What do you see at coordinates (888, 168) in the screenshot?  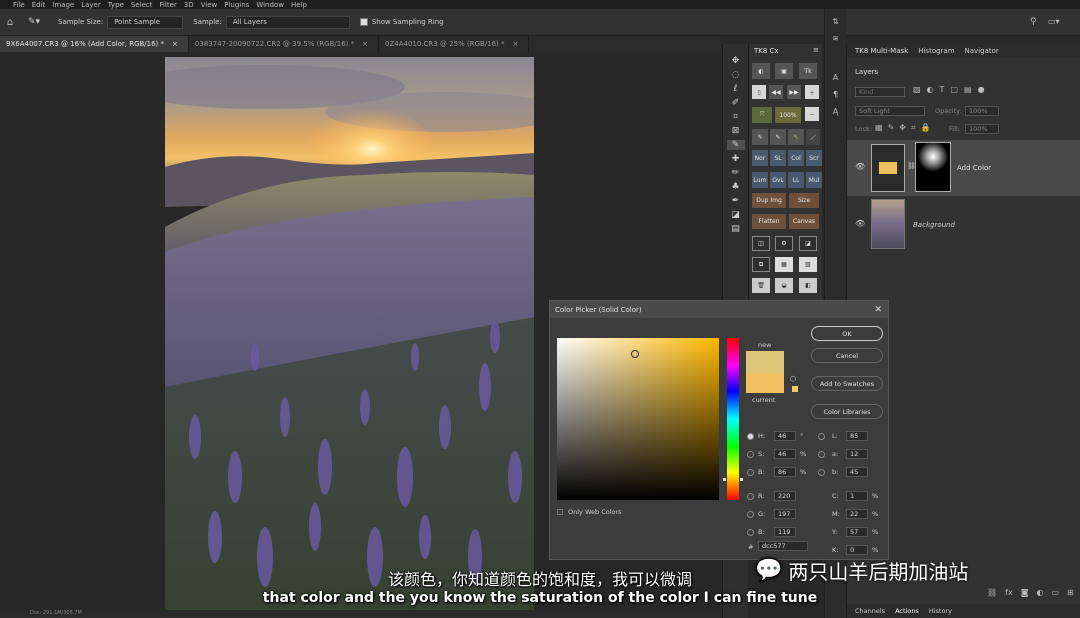 I see `color-fill-thumbnail` at bounding box center [888, 168].